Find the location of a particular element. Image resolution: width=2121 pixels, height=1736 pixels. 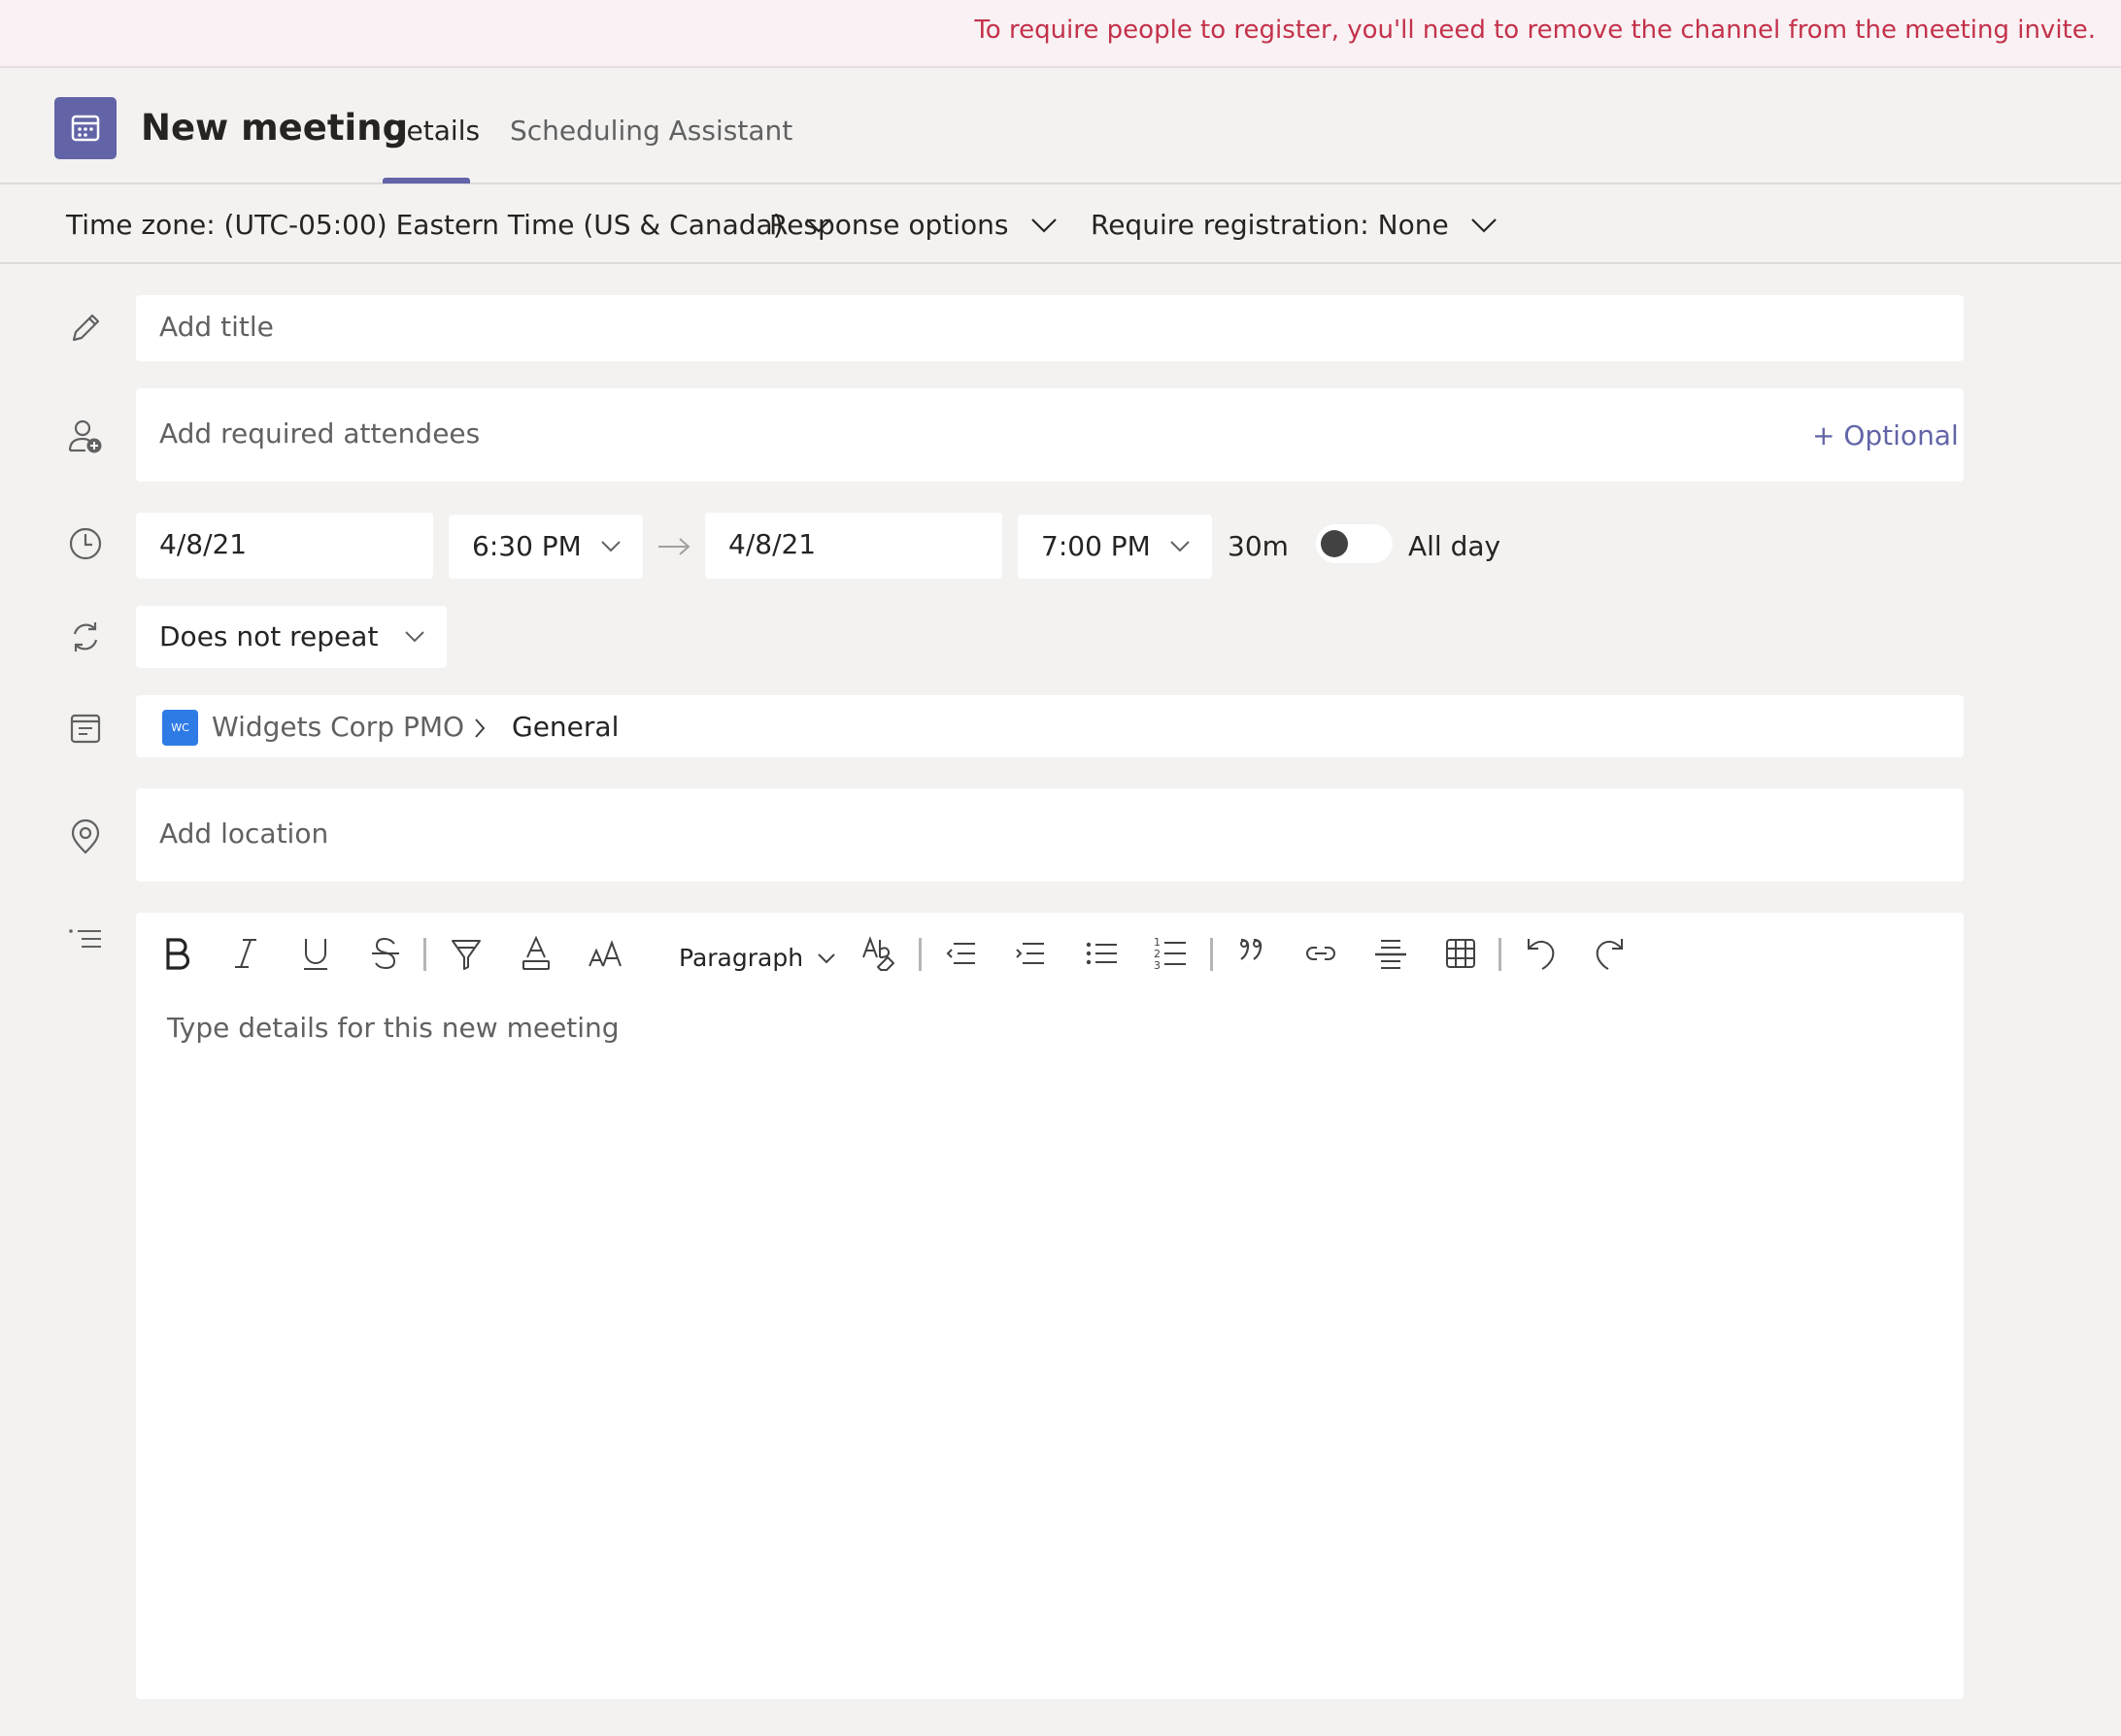

increase-indent-icon is located at coordinates (1030, 954).